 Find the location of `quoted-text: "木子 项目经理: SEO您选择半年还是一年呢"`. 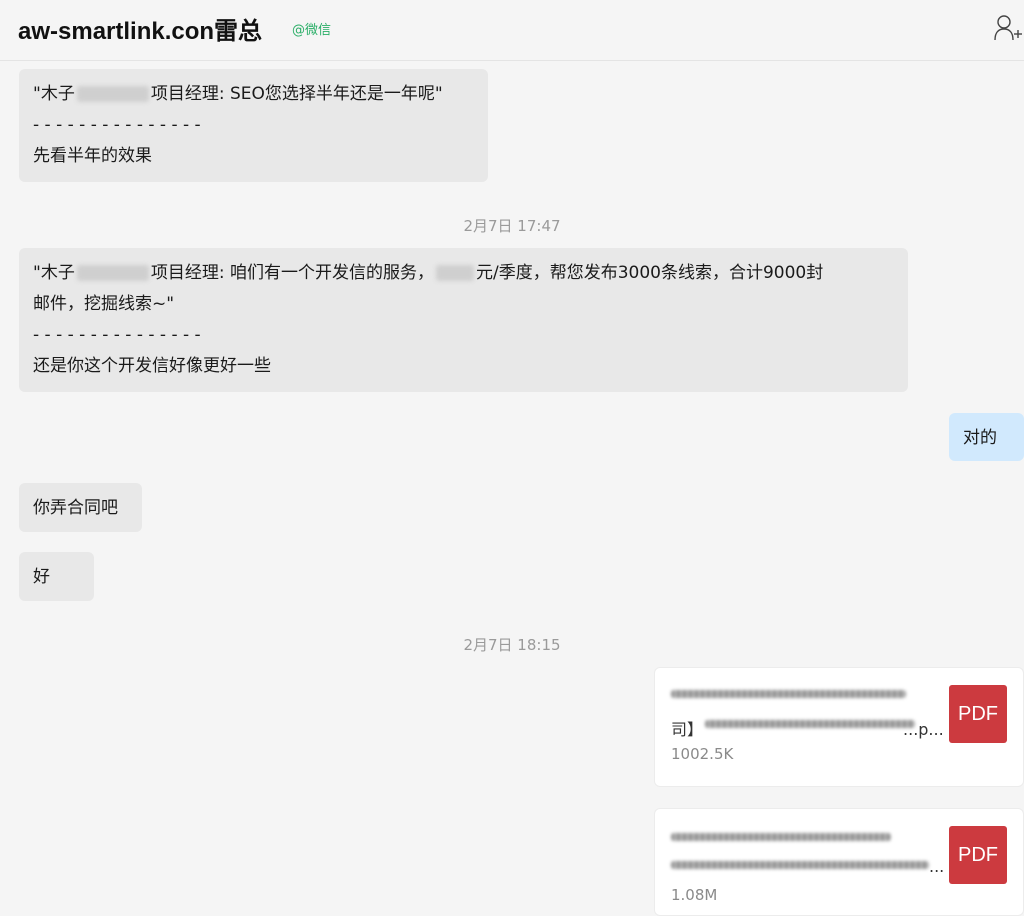

quoted-text: "木子 项目经理: SEO您选择半年还是一年呢" is located at coordinates (238, 94).